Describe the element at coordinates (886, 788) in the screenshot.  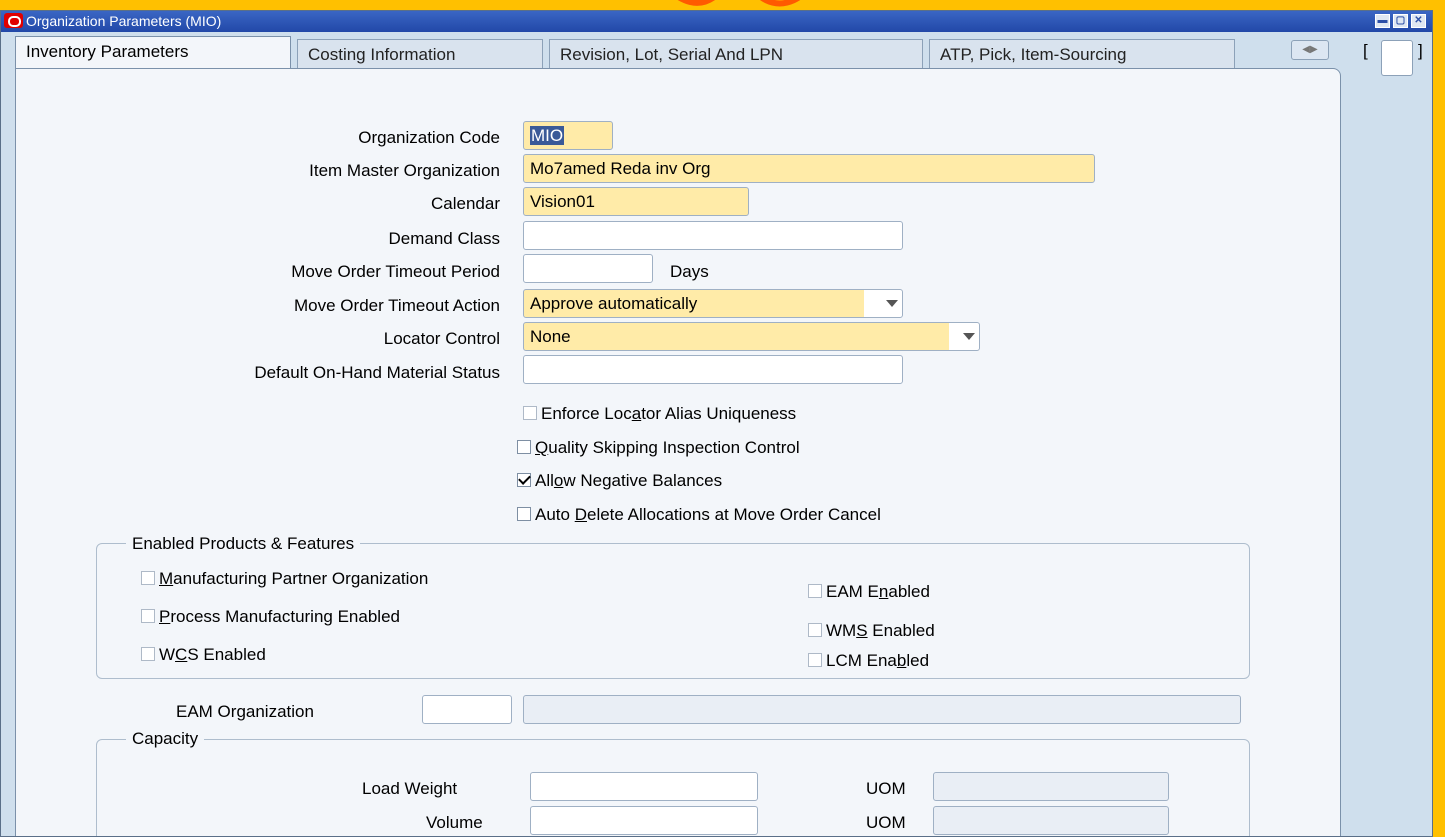
I see `load-weight-uom-label: UOM` at that location.